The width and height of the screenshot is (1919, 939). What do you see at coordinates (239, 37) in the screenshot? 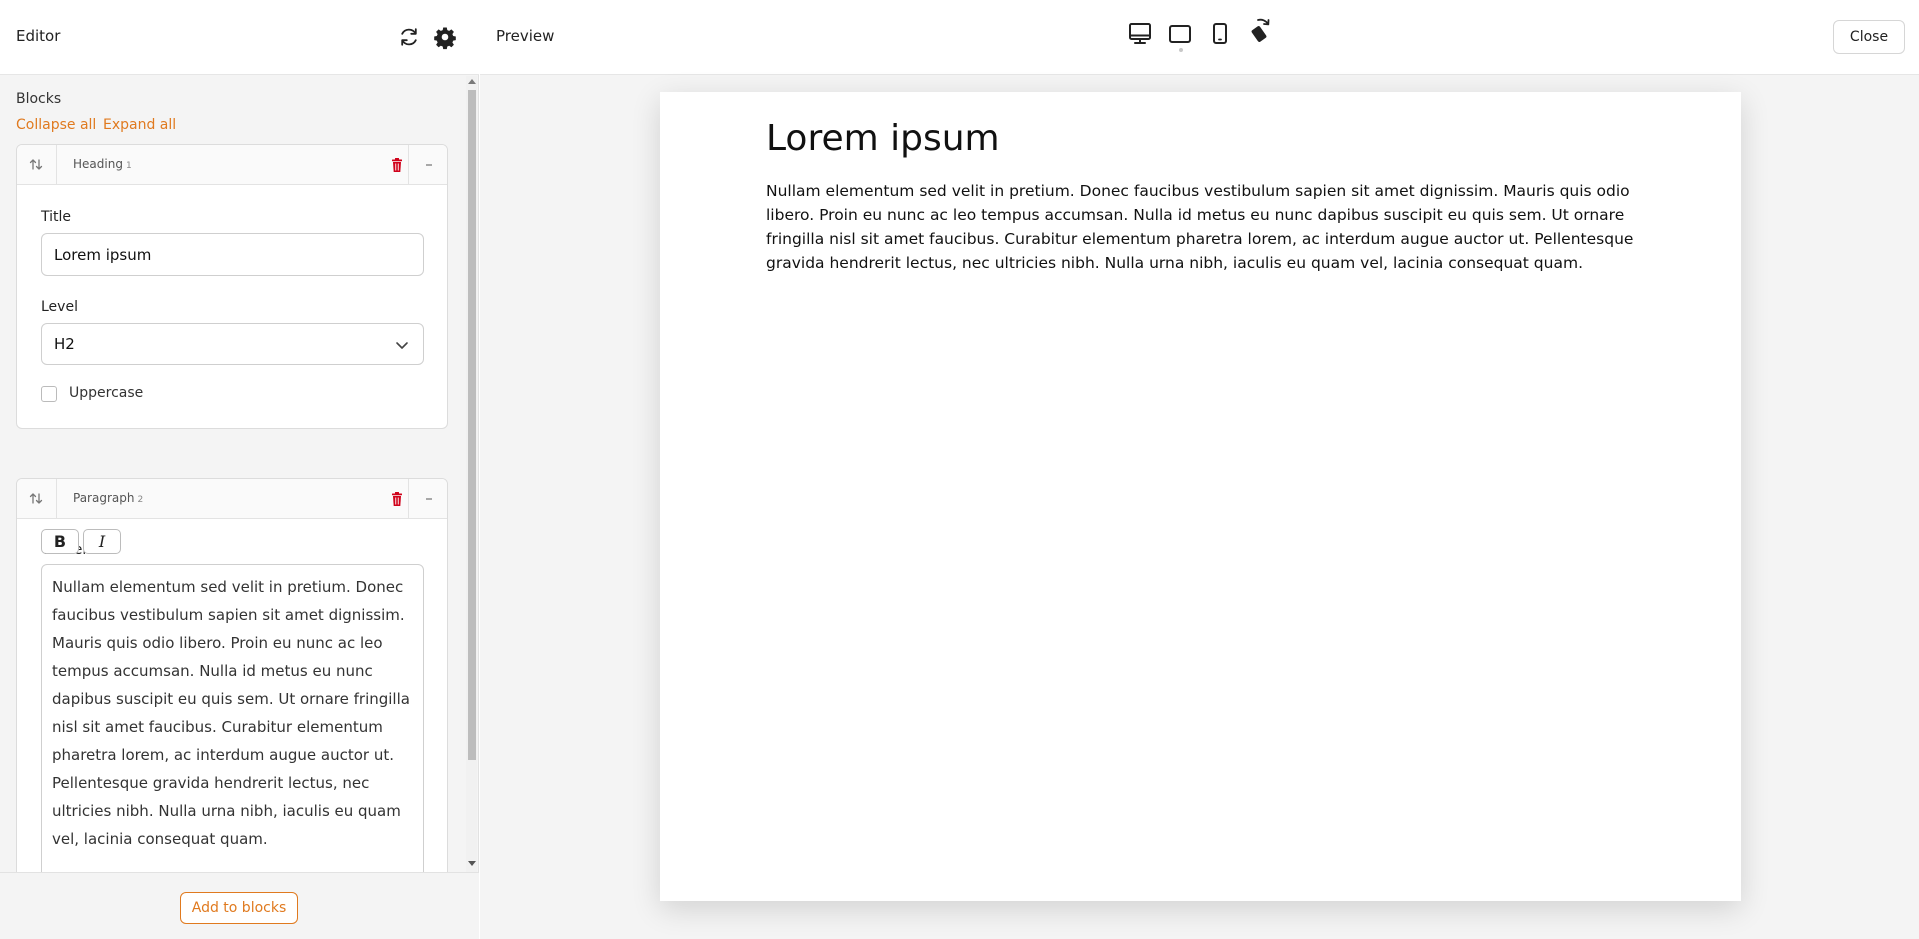
I see `editor-header: Editor` at bounding box center [239, 37].